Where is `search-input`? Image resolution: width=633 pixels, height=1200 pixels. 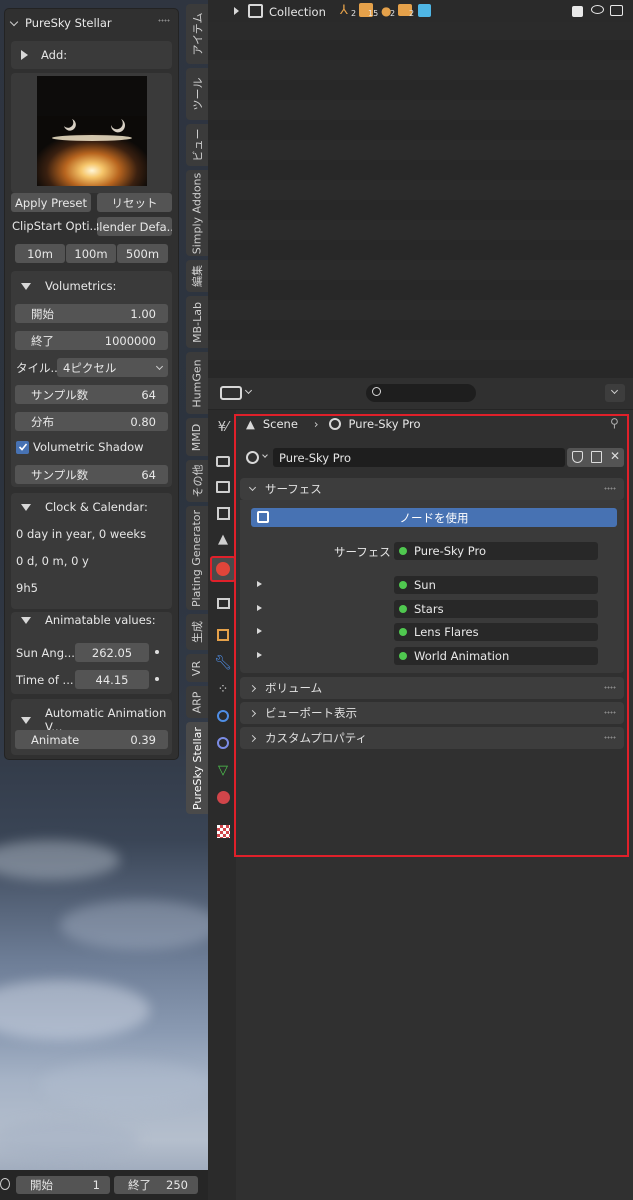 search-input is located at coordinates (421, 393).